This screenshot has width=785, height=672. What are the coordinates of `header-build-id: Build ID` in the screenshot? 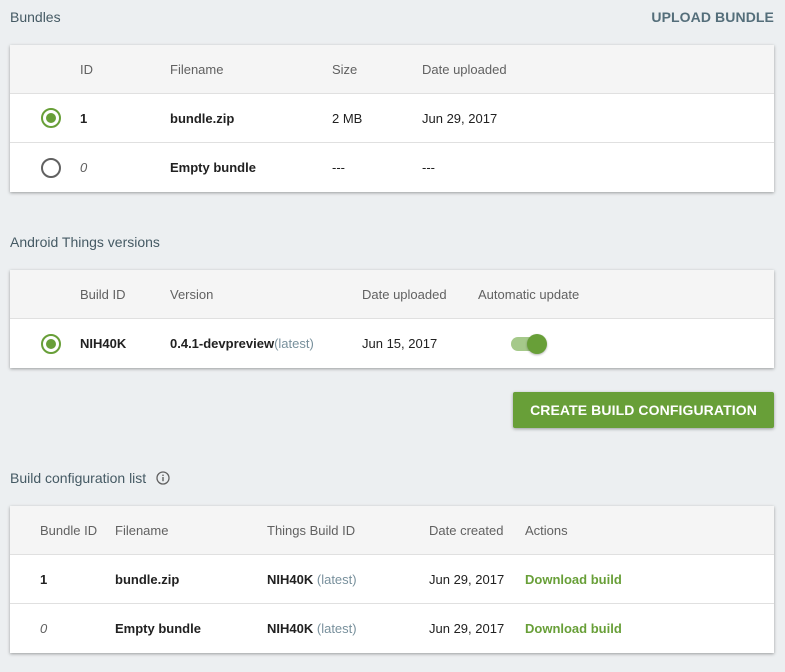 It's located at (103, 294).